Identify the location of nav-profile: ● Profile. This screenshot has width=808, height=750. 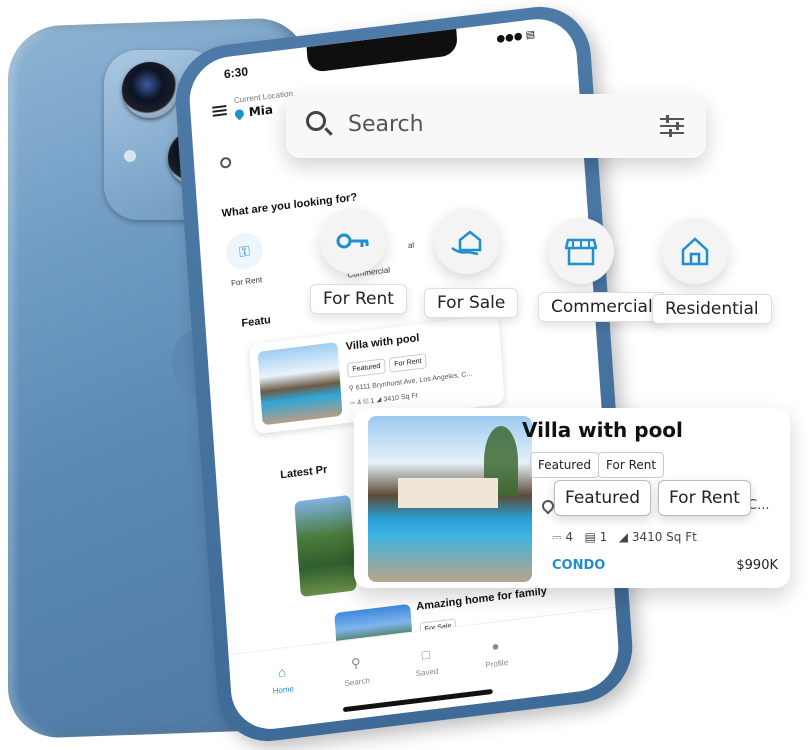
(496, 653).